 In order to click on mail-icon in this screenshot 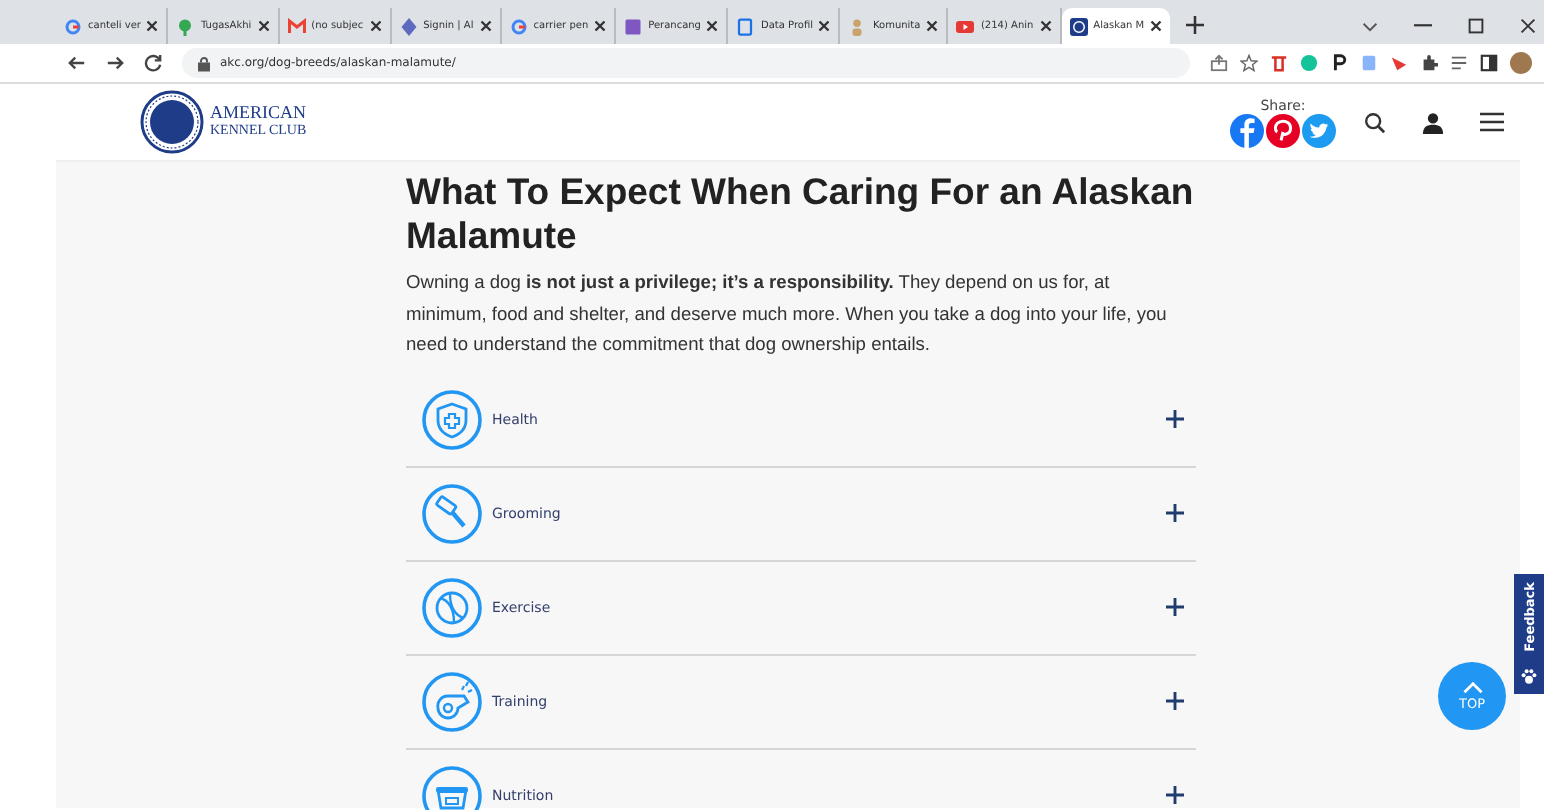, I will do `click(296, 26)`.